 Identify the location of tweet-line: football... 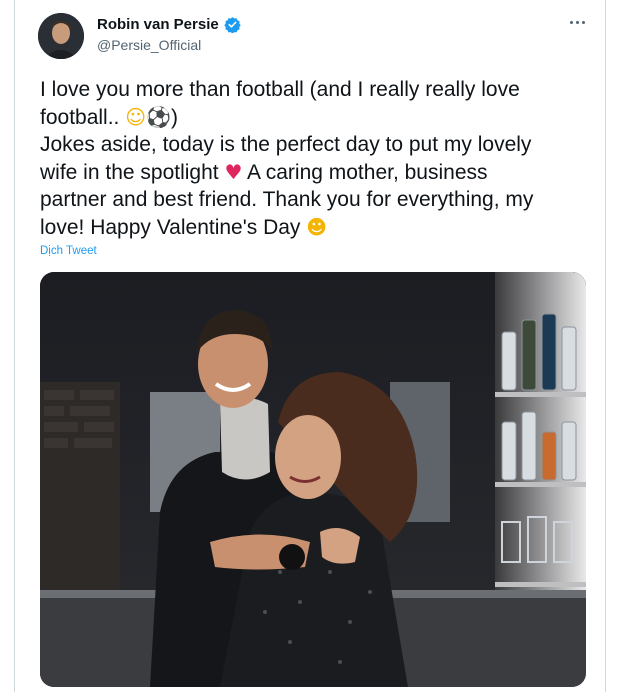
(83, 117).